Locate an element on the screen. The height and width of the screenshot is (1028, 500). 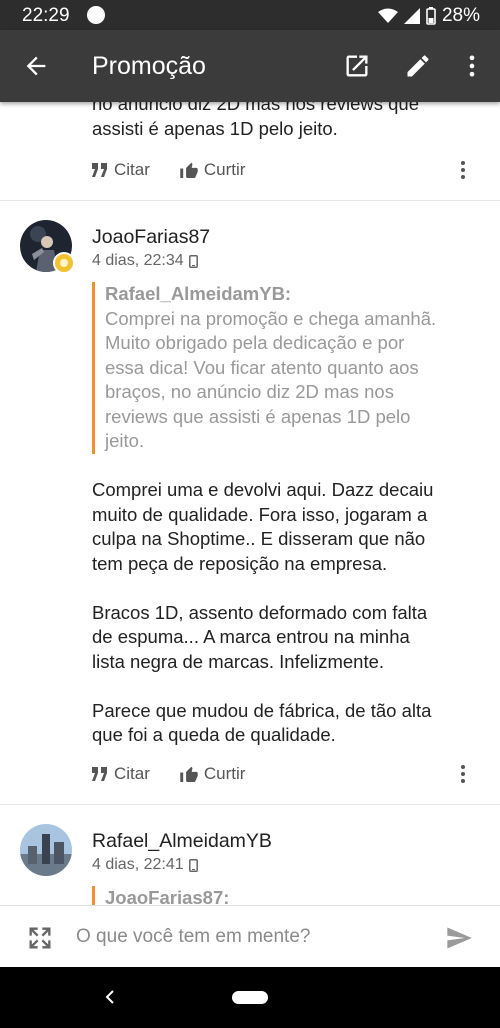
comment-author: JoaoFarias87 is located at coordinates (151, 237).